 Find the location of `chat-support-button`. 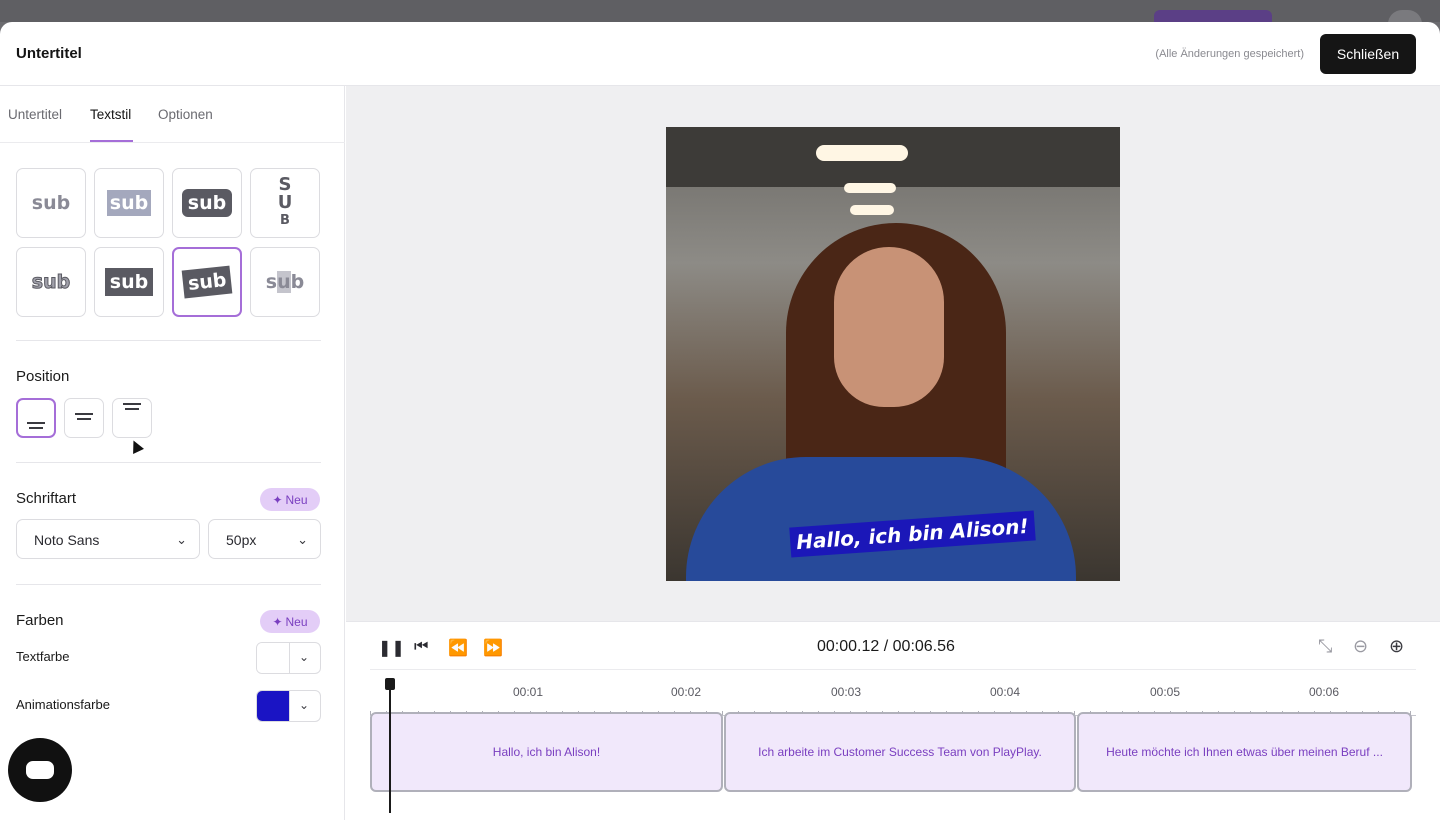

chat-support-button is located at coordinates (40, 770).